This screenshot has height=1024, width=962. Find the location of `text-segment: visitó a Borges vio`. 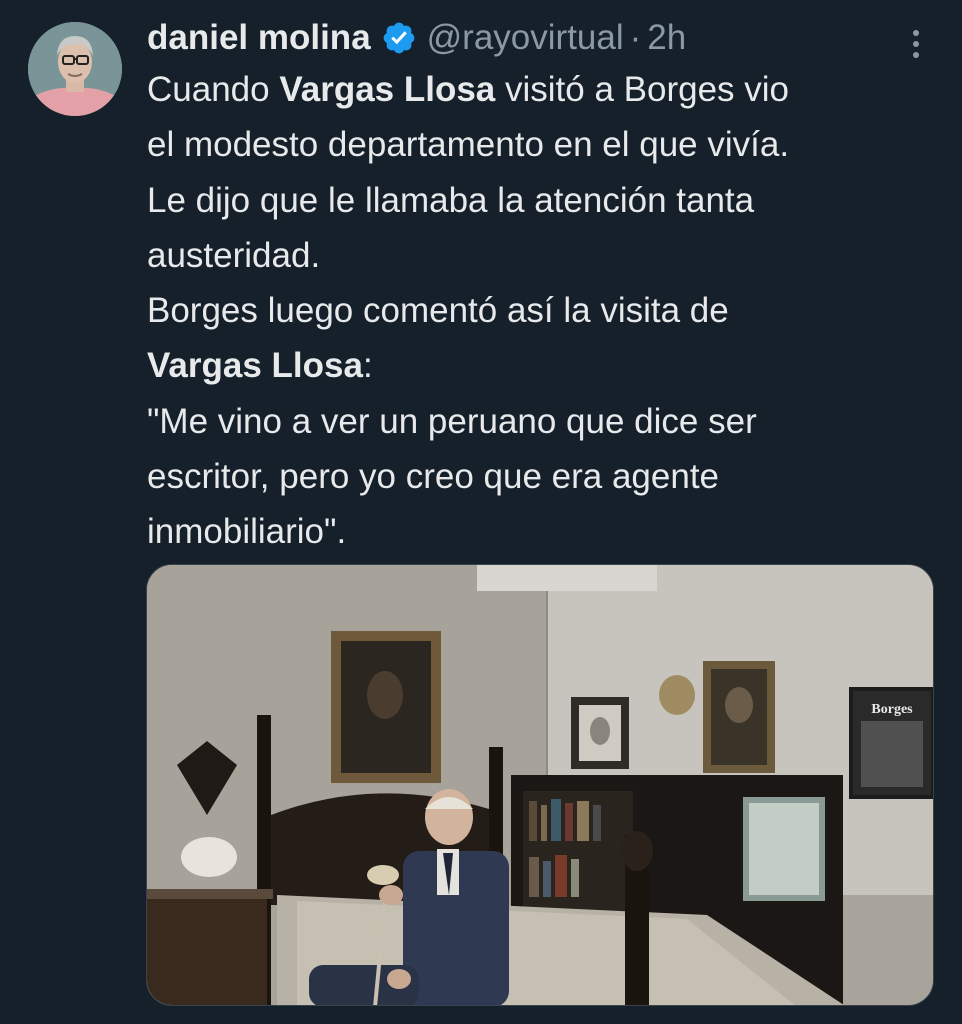

text-segment: visitó a Borges vio is located at coordinates (642, 89).